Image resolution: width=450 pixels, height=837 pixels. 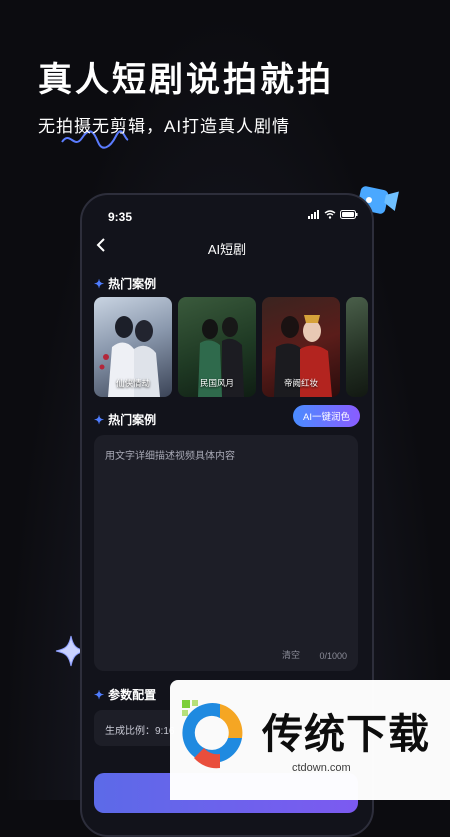 I want to click on prompt-placeholder: 用文字详细描述视频具体内容, so click(x=170, y=456).